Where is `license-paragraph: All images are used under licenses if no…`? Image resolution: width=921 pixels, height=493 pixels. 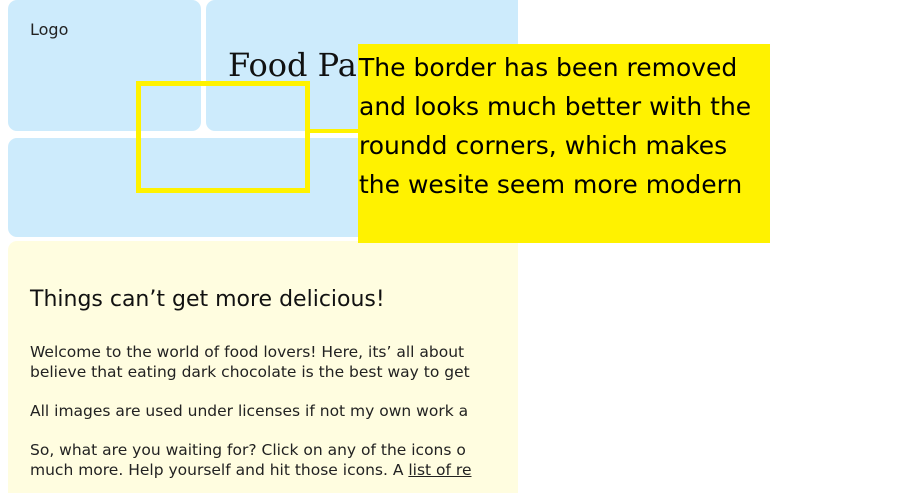 license-paragraph: All images are used under licenses if no… is located at coordinates (249, 411).